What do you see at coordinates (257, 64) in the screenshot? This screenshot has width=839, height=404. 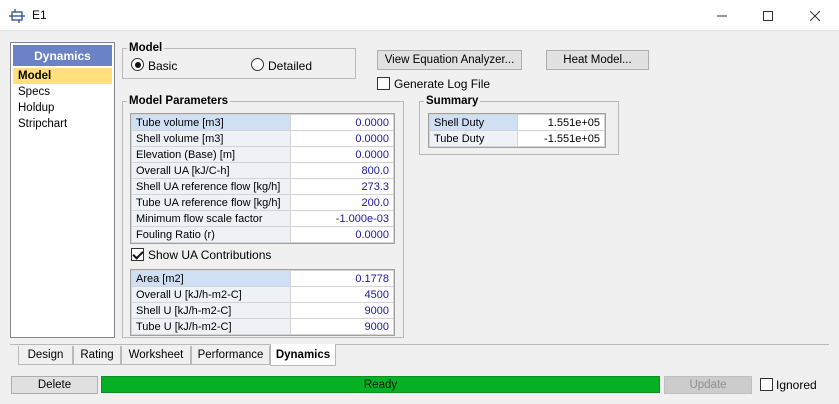 I see `detailed-radio` at bounding box center [257, 64].